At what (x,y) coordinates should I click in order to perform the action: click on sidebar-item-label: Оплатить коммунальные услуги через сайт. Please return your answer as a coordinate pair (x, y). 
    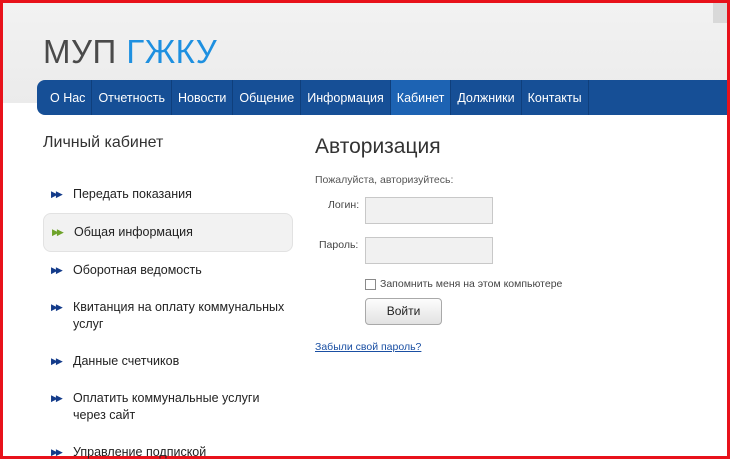
    Looking at the image, I should click on (166, 406).